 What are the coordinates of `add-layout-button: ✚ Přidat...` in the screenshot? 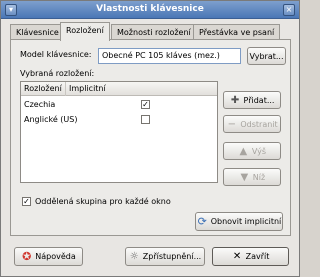 It's located at (252, 100).